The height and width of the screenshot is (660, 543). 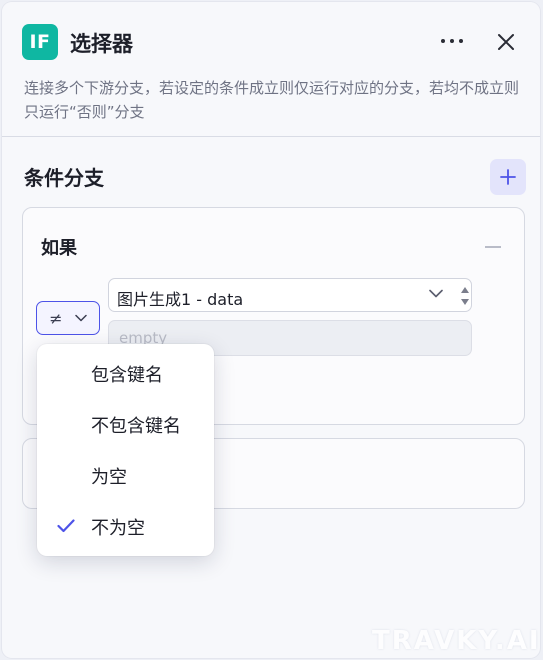 What do you see at coordinates (40, 42) in the screenshot?
I see `if-node-icon: IF` at bounding box center [40, 42].